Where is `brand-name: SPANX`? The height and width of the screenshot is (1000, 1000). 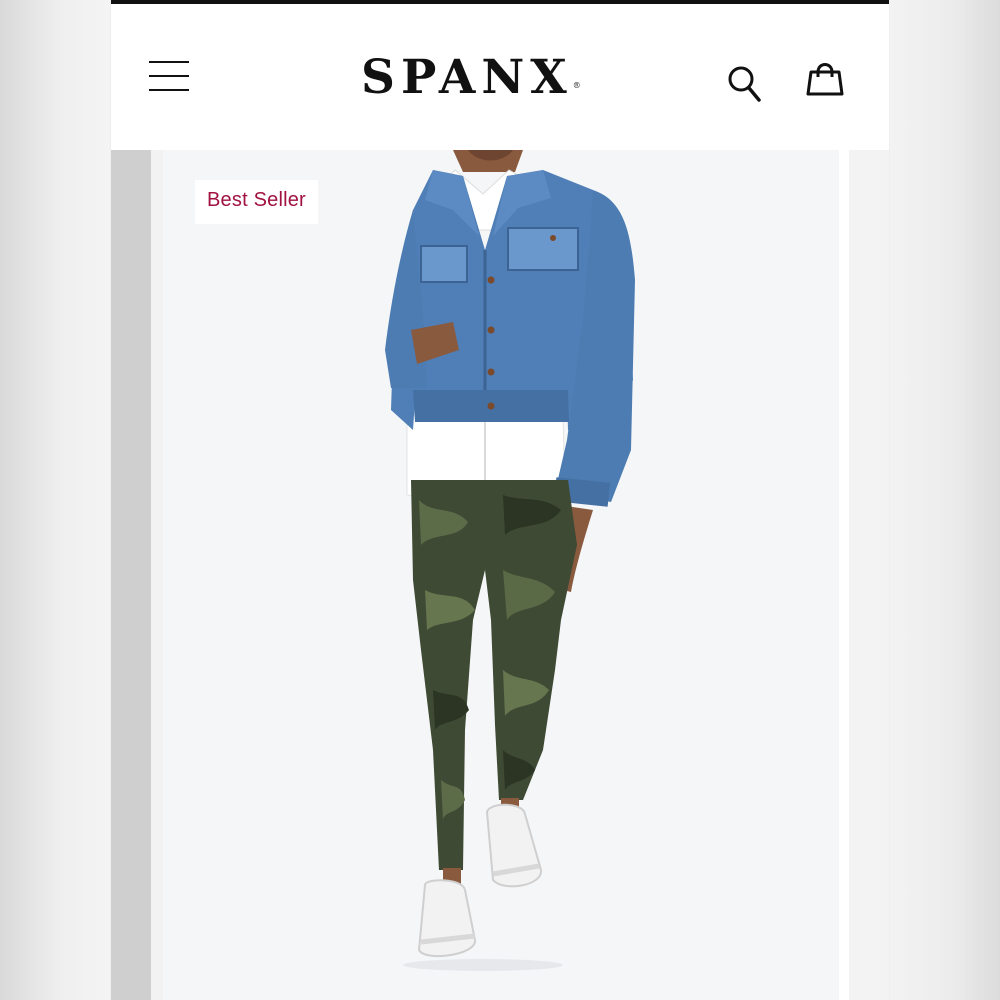
brand-name: SPANX is located at coordinates (467, 77).